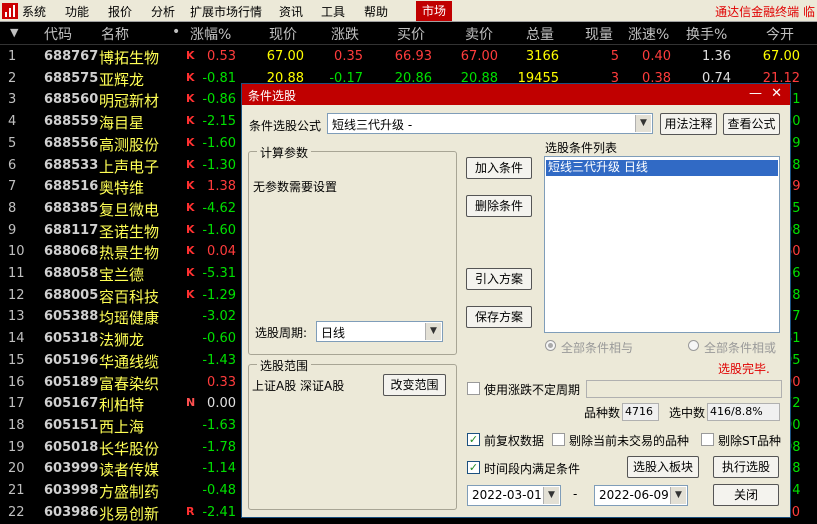  What do you see at coordinates (540, 34) in the screenshot?
I see `header-volume: 总量` at bounding box center [540, 34].